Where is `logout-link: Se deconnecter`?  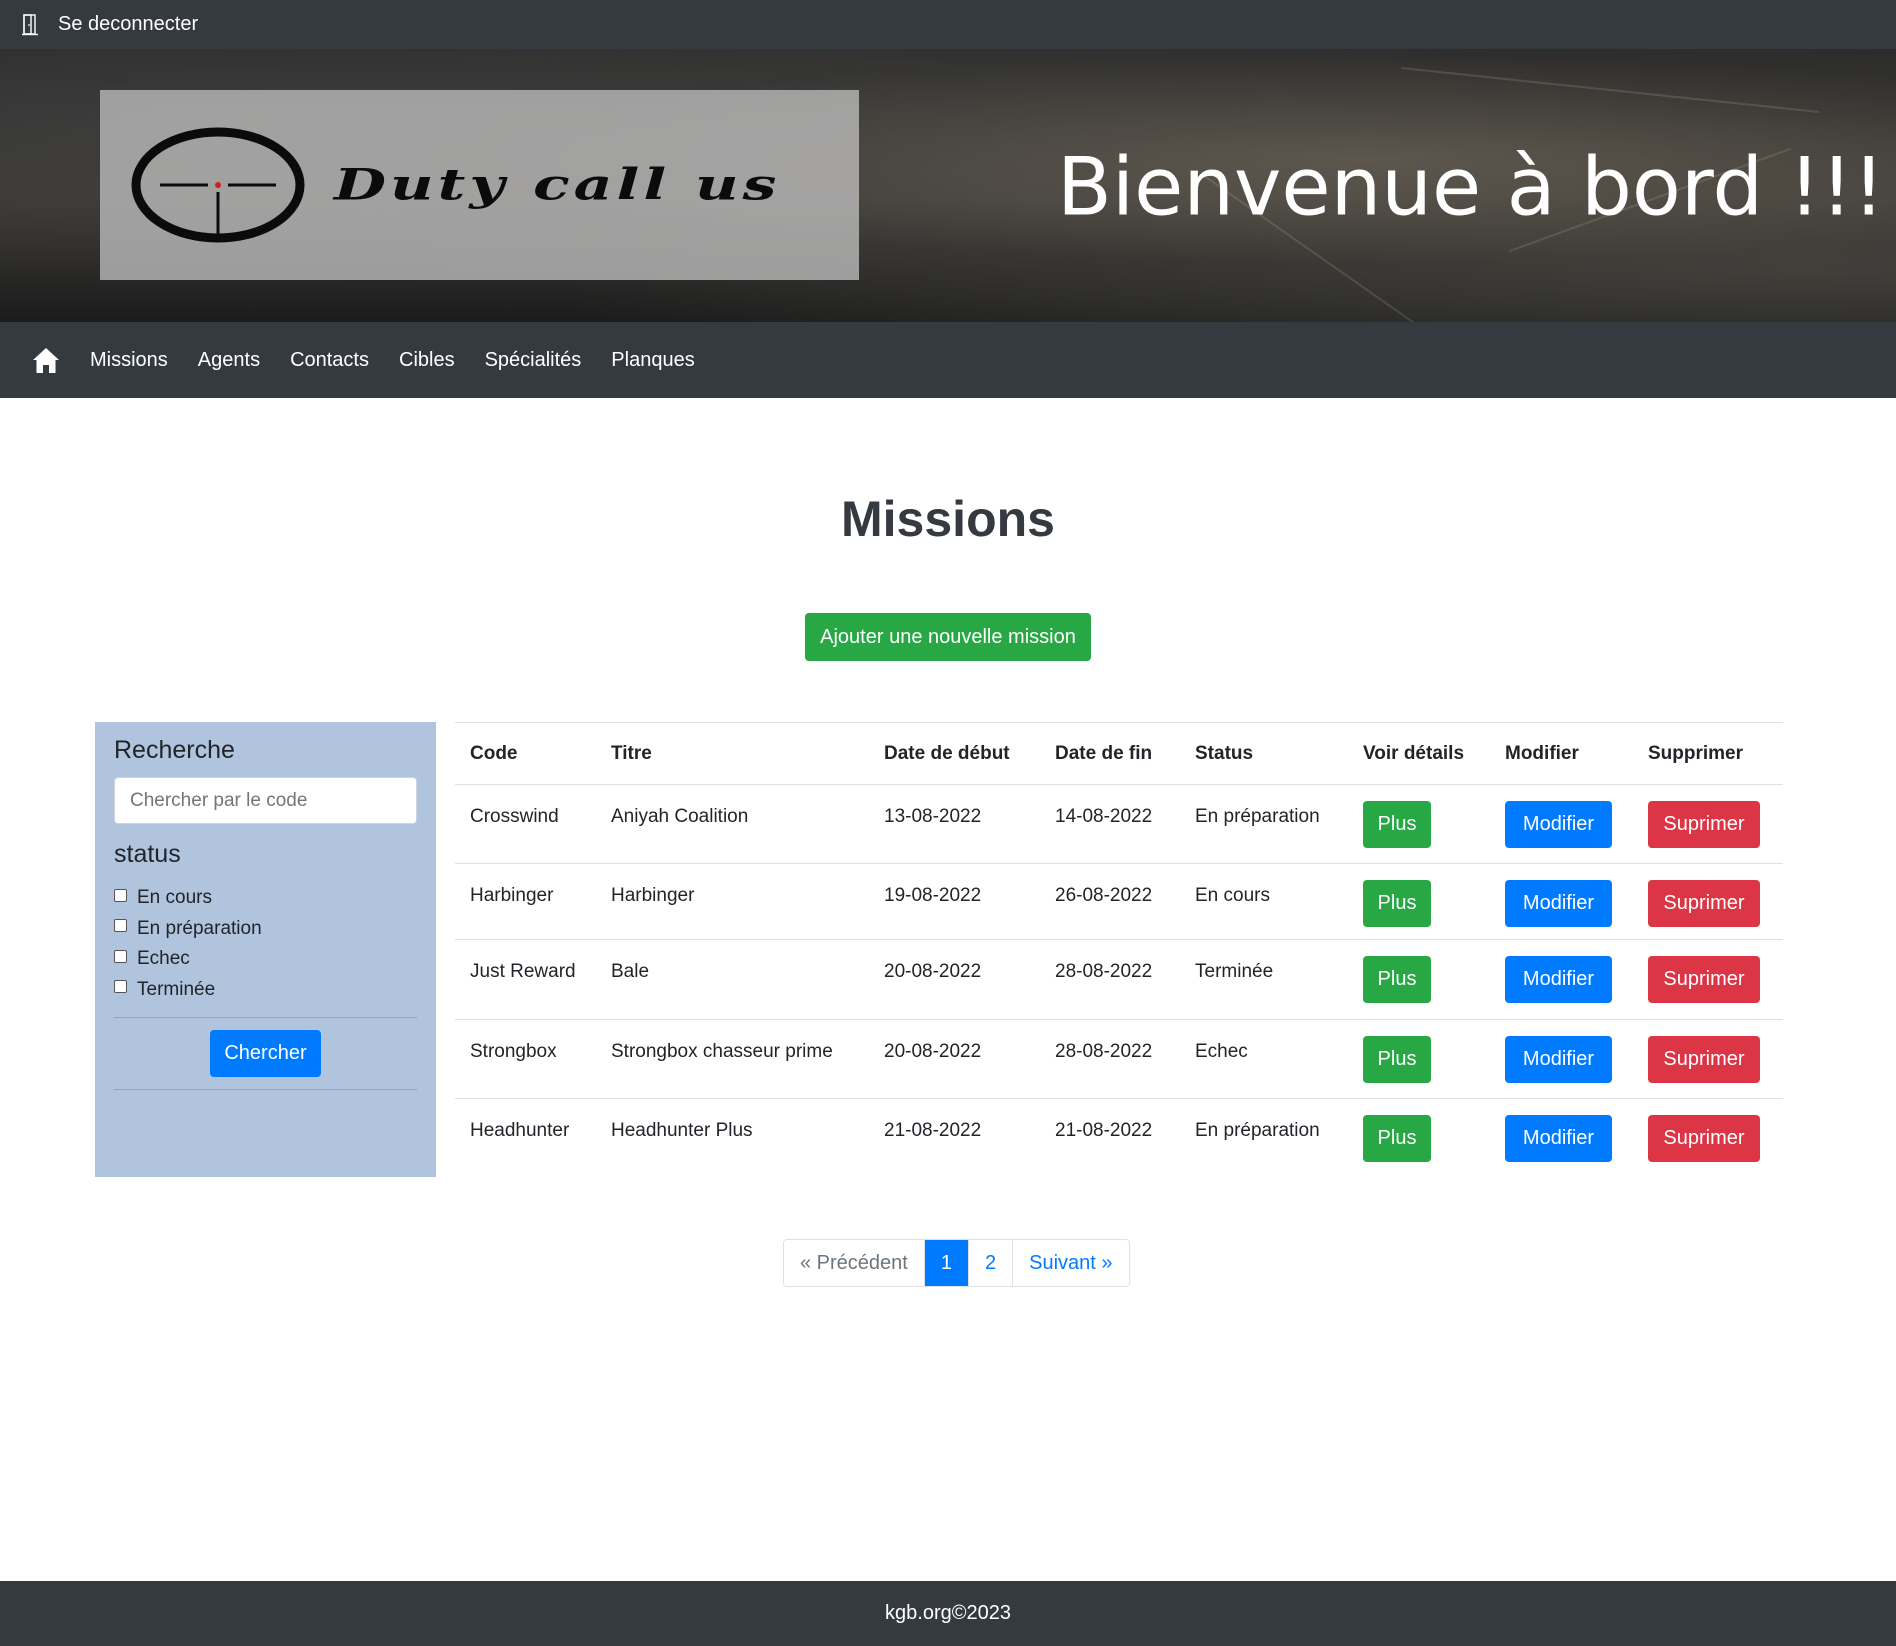
logout-link: Se deconnecter is located at coordinates (128, 24).